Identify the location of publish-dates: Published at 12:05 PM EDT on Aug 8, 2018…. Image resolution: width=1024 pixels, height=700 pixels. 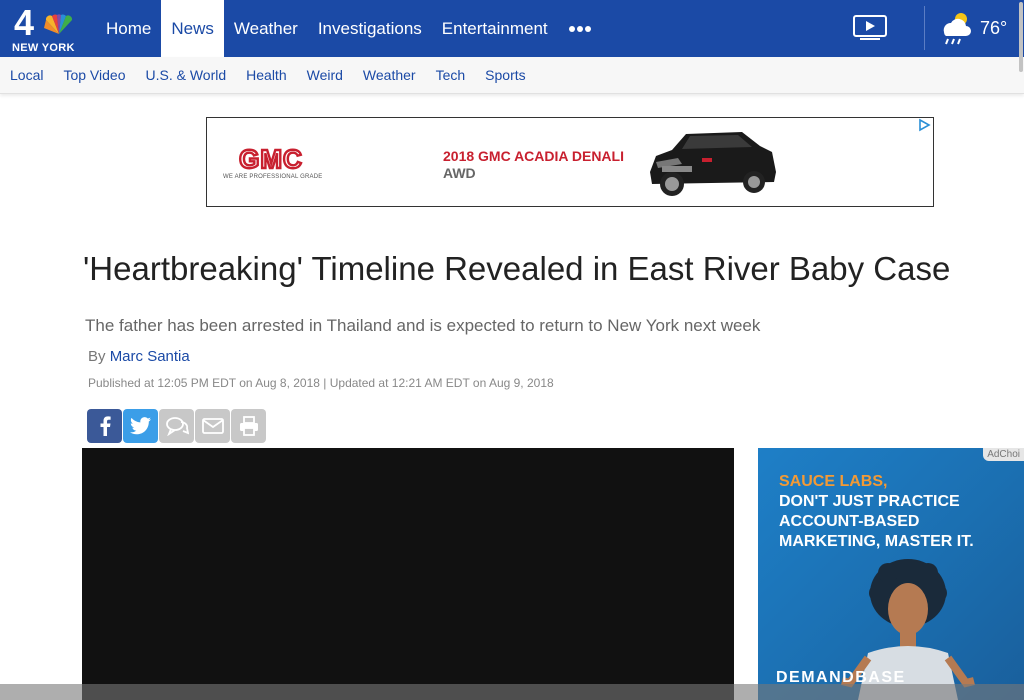
(321, 383).